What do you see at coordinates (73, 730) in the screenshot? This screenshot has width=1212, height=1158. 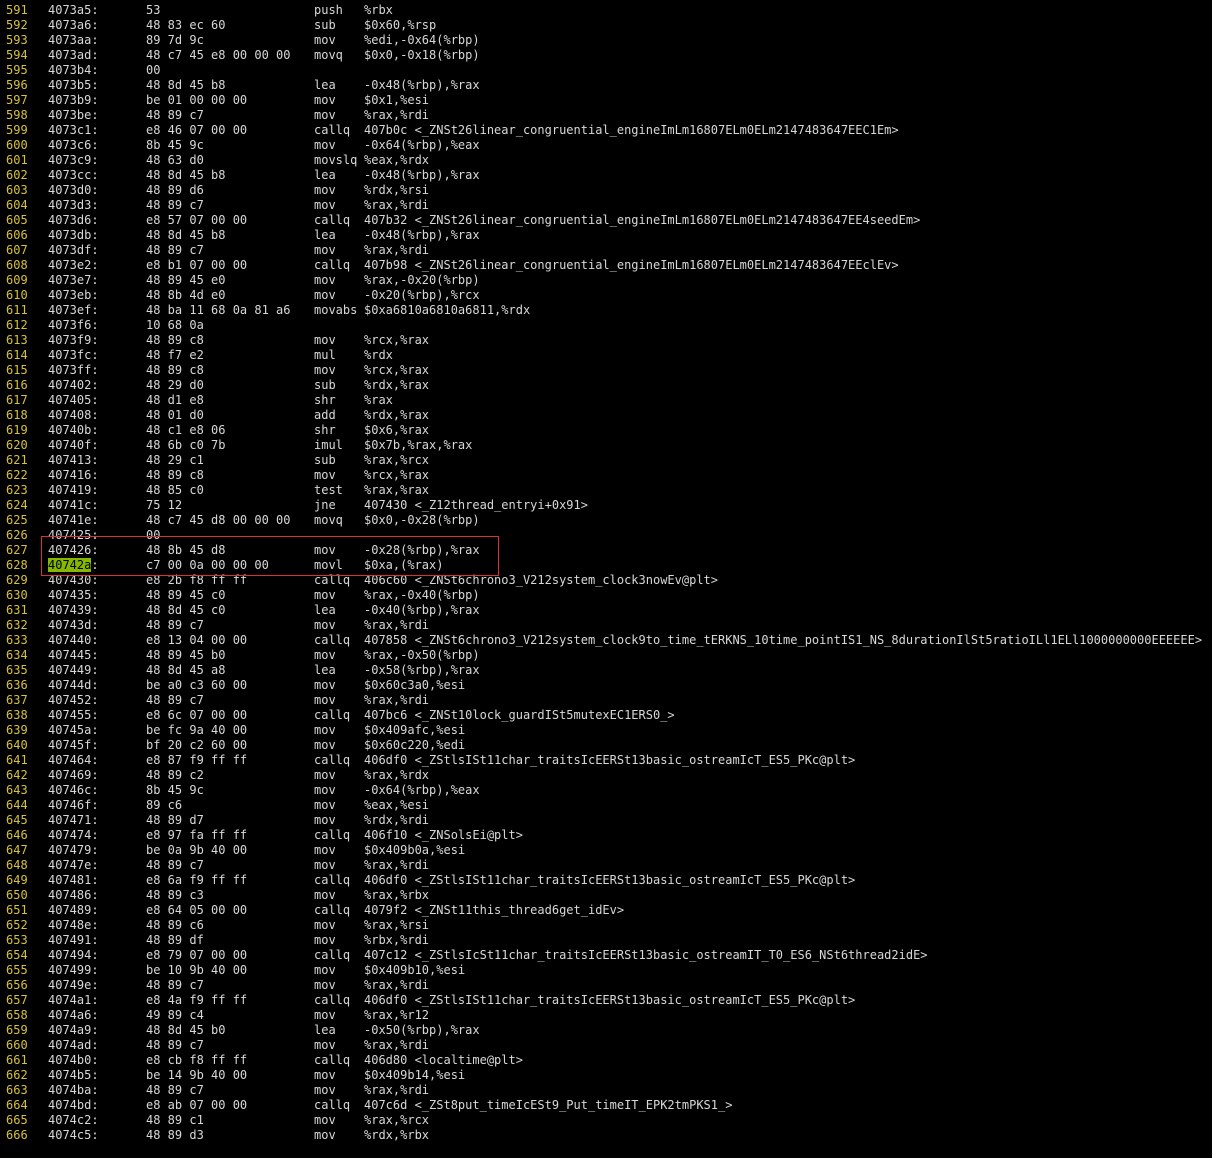 I see `address: 40745a:` at bounding box center [73, 730].